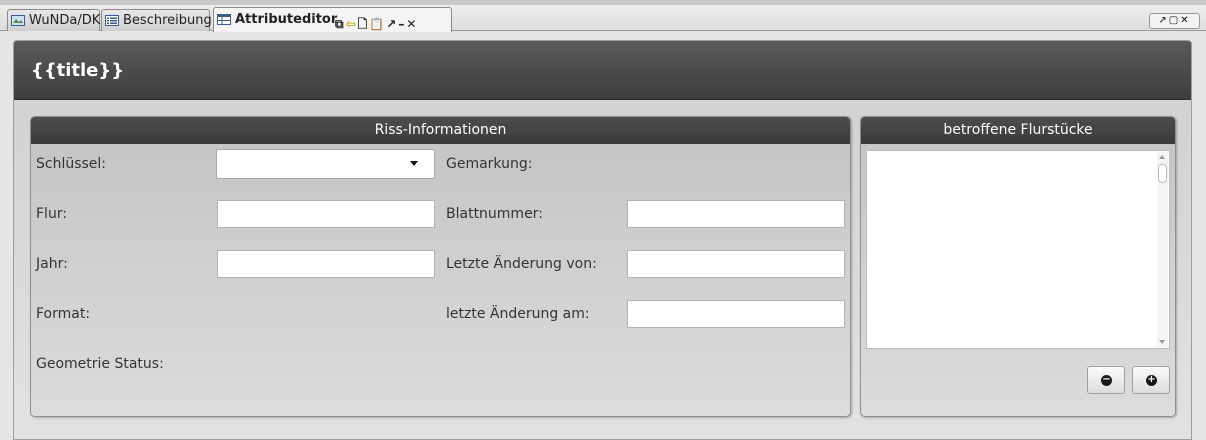 Image resolution: width=1206 pixels, height=440 pixels. Describe the element at coordinates (401, 24) in the screenshot. I see `minimize-icon: –` at that location.